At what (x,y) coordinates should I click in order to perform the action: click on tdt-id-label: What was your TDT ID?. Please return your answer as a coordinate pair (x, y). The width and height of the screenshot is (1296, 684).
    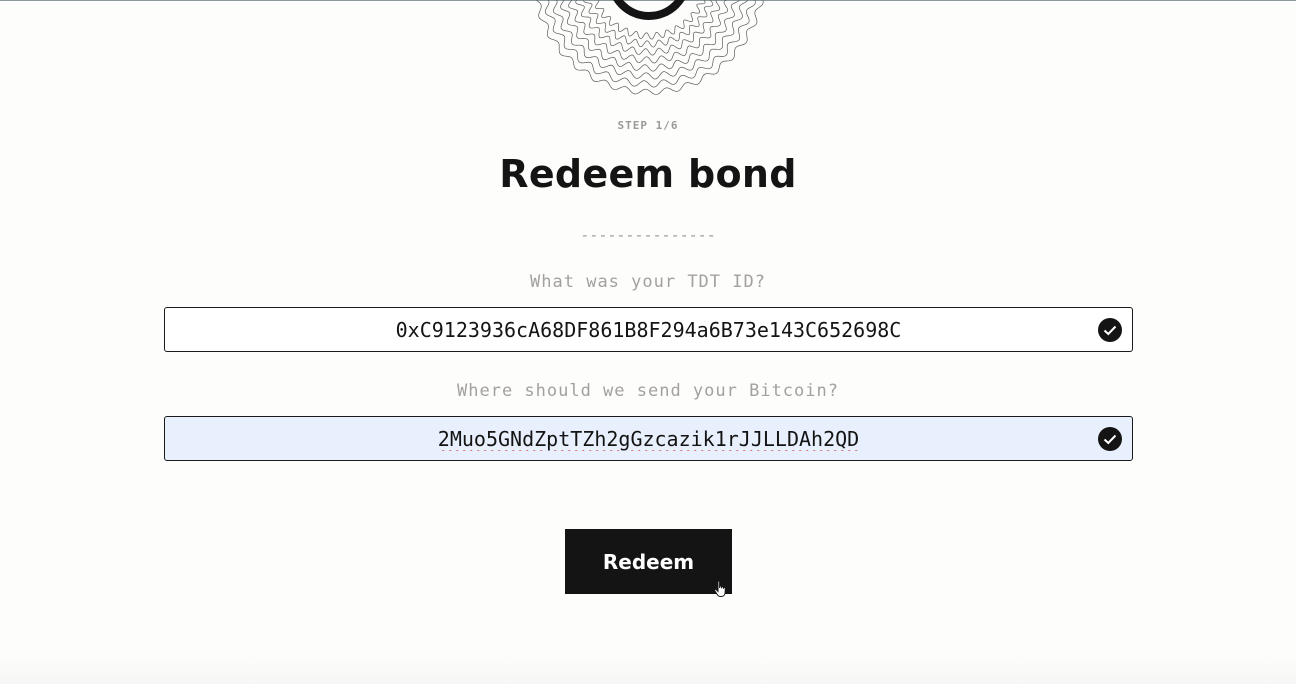
    Looking at the image, I should click on (648, 282).